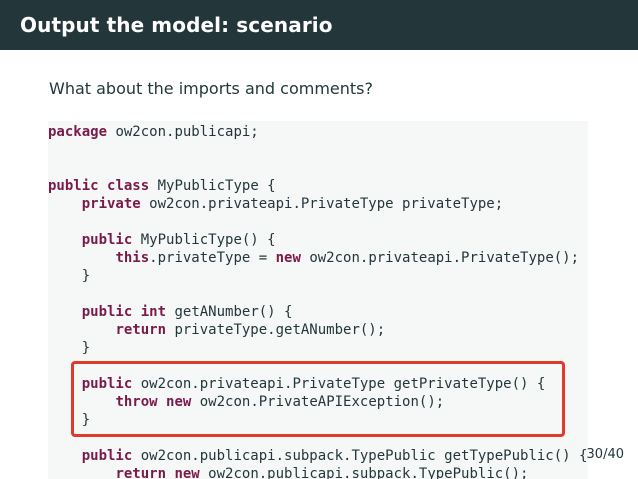  What do you see at coordinates (440, 258) in the screenshot?
I see `code-token: ow2con.privateapi.PrivateType();` at bounding box center [440, 258].